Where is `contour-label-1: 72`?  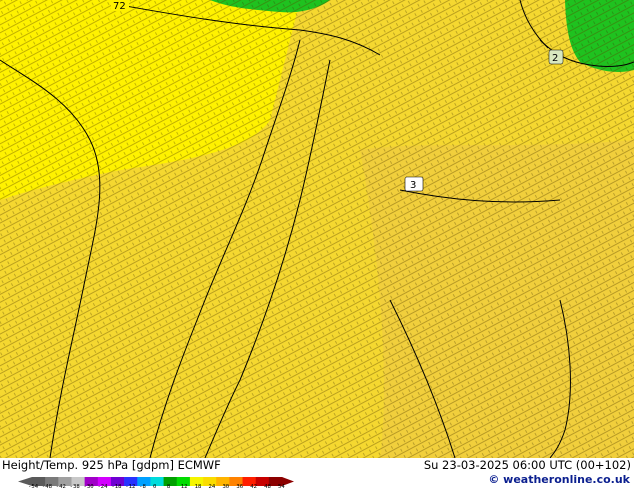 contour-label-1: 72 is located at coordinates (120, 6).